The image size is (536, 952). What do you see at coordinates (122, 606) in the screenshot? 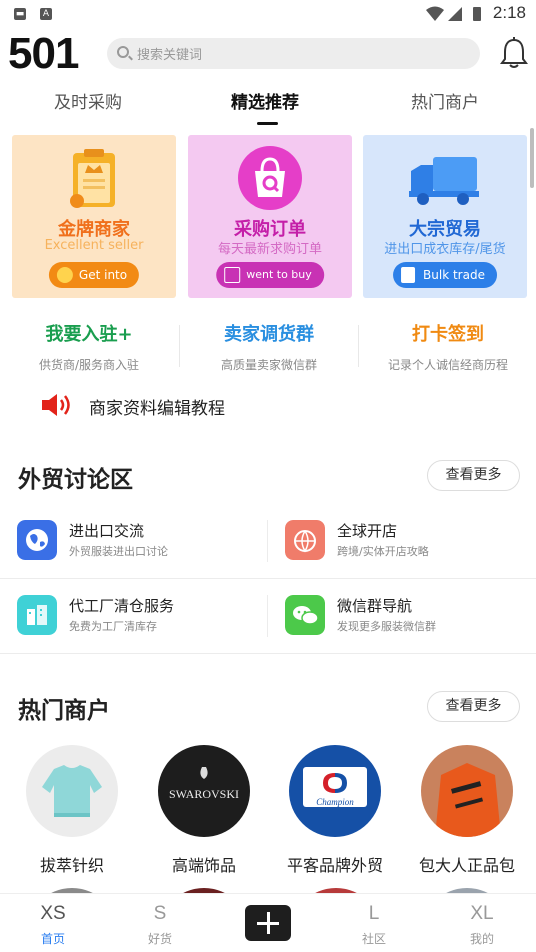
I see `forum-item-title: 代工厂清仓服务` at bounding box center [122, 606].